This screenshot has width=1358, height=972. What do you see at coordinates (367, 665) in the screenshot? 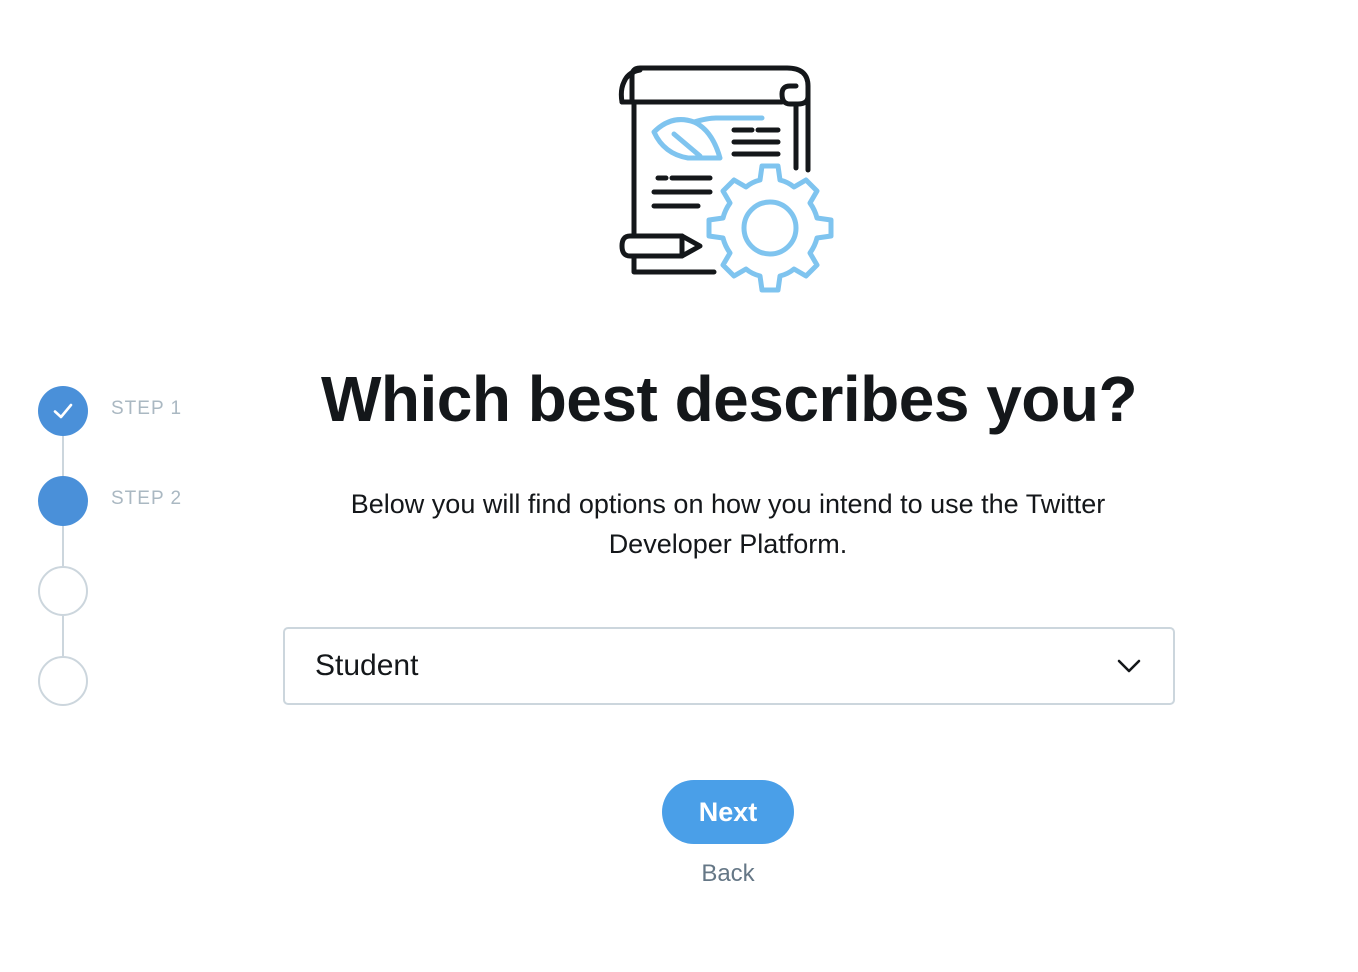
I see `role-select-value: Student` at bounding box center [367, 665].